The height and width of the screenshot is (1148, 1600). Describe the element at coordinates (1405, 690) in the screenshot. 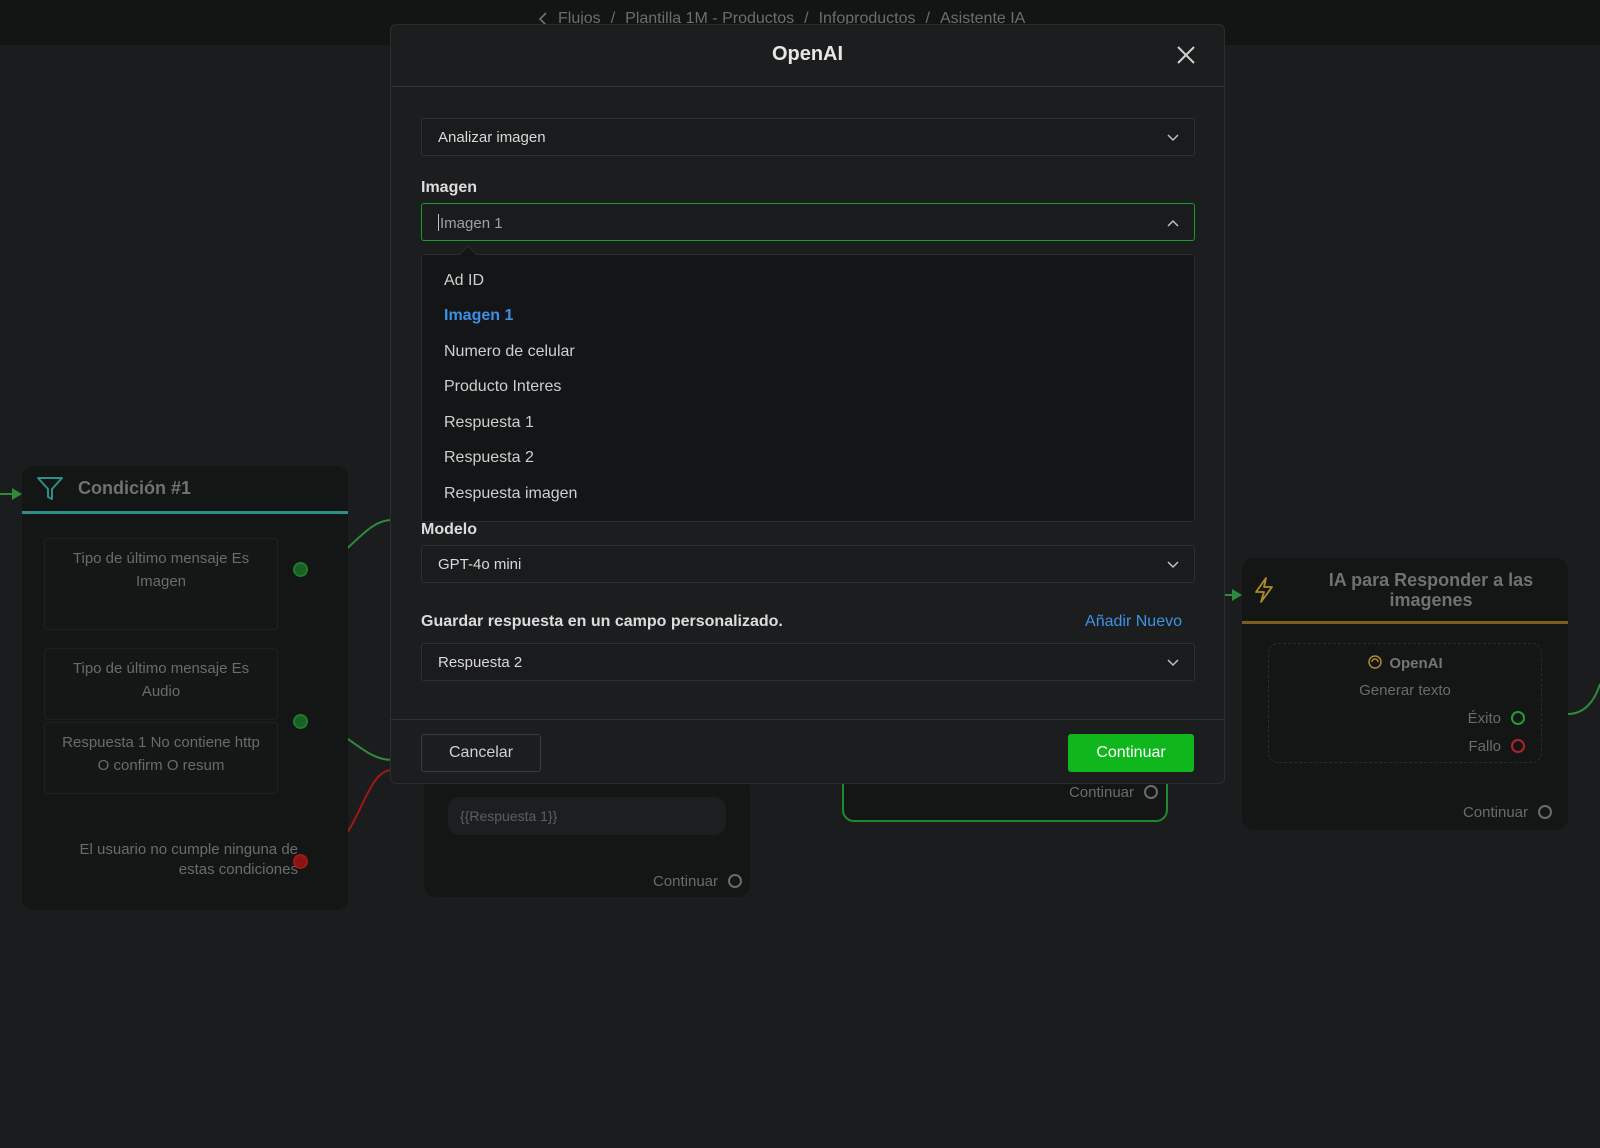

I see `ai-action-subtitle: Generar texto` at that location.